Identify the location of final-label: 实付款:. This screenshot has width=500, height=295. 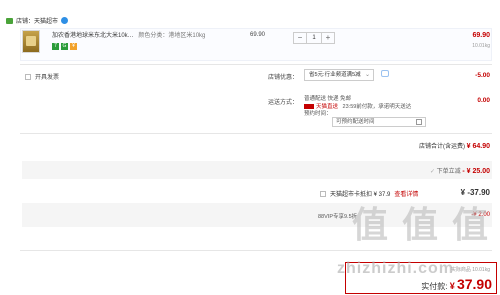
(434, 286).